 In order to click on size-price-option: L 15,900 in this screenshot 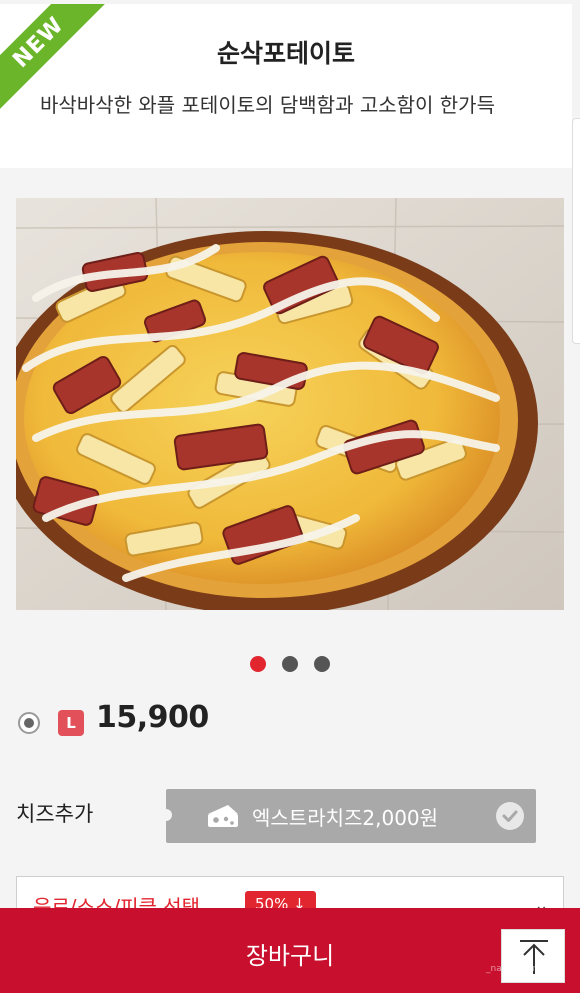, I will do `click(216, 720)`.